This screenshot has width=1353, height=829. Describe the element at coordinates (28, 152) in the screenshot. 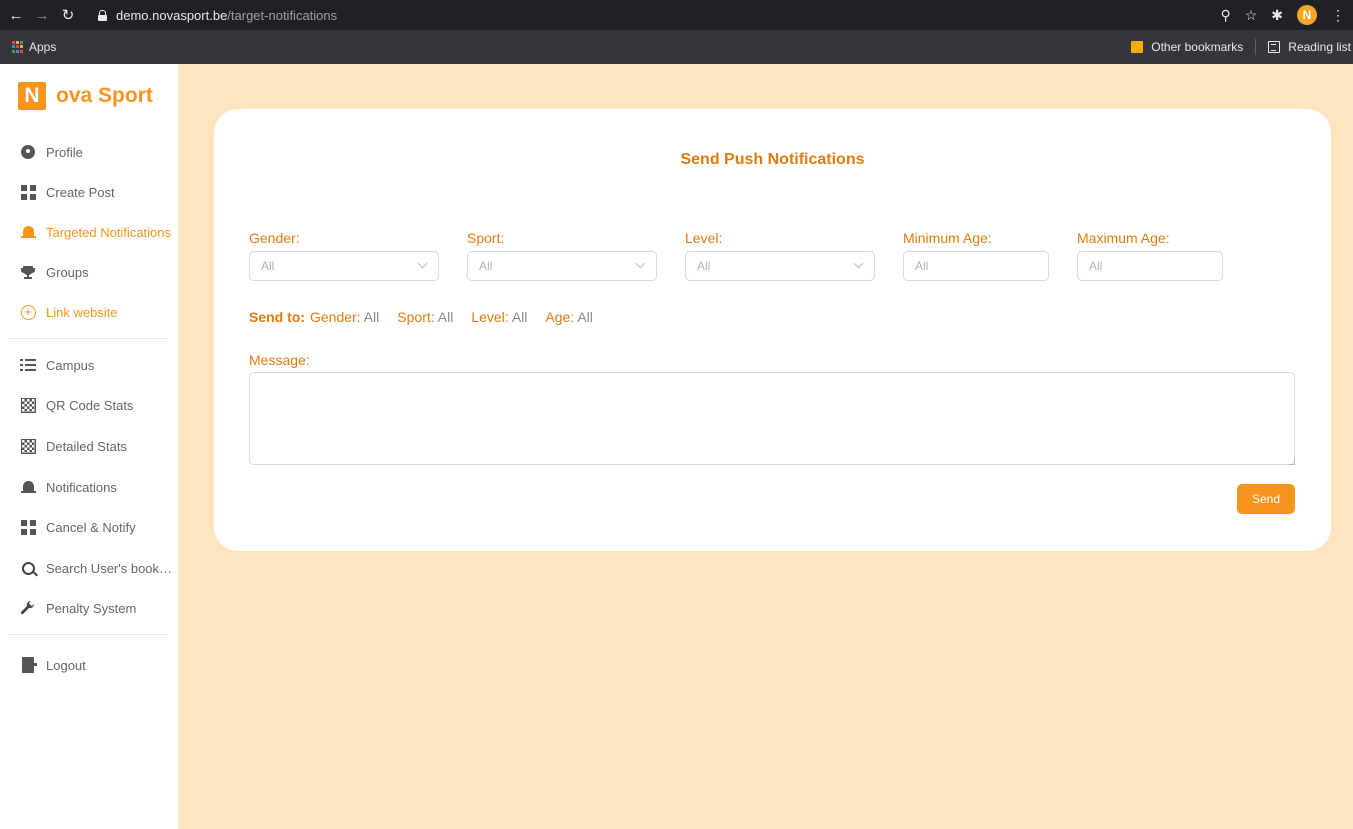

I see `user-icon` at that location.